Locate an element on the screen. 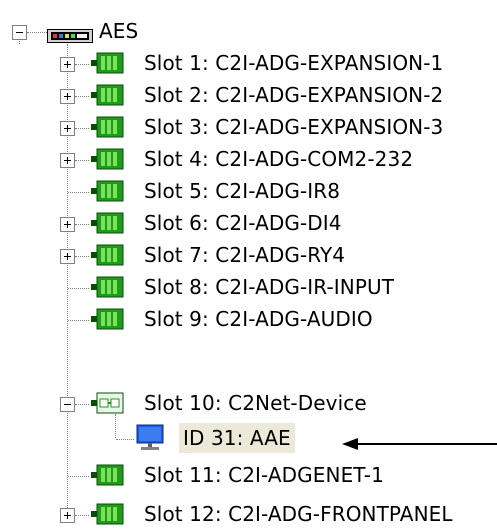  tree-node-slot-4: Slot 4: C2I-ADG-COM2-232 is located at coordinates (248, 159).